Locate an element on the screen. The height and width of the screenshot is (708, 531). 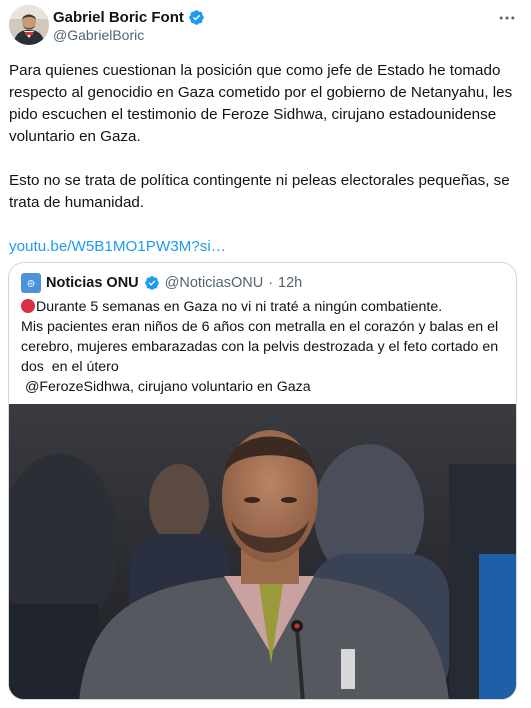
more-options-button is located at coordinates (507, 18).